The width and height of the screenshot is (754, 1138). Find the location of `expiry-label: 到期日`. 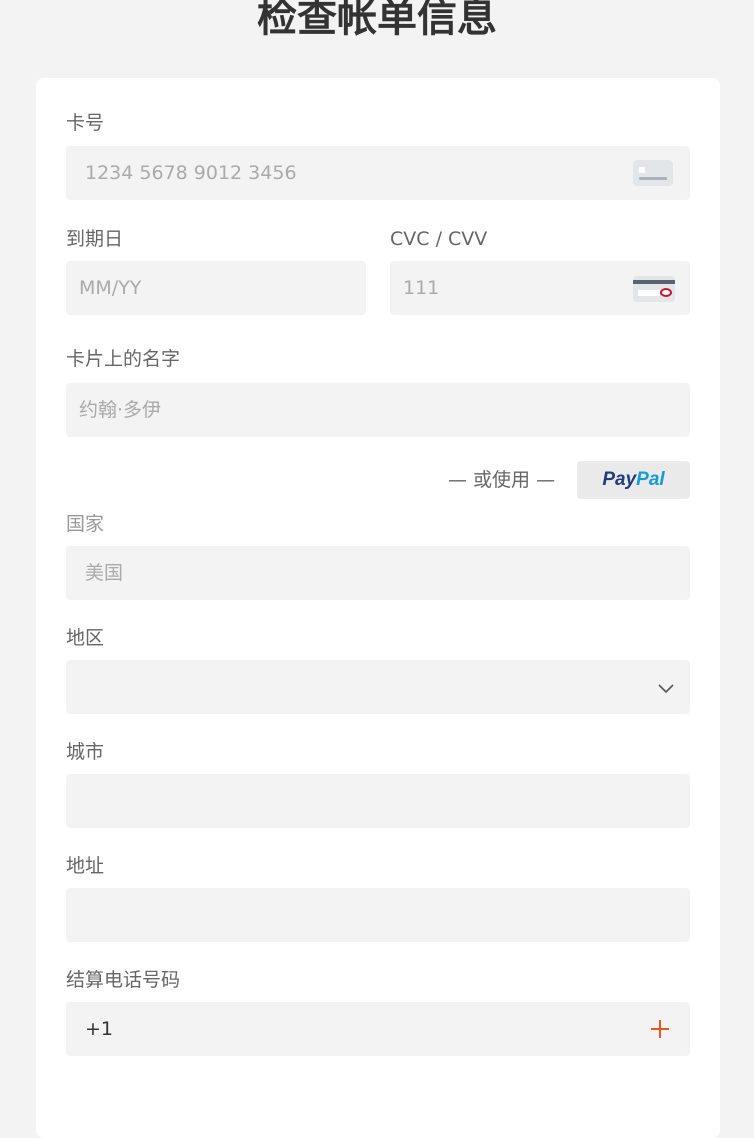

expiry-label: 到期日 is located at coordinates (95, 239).